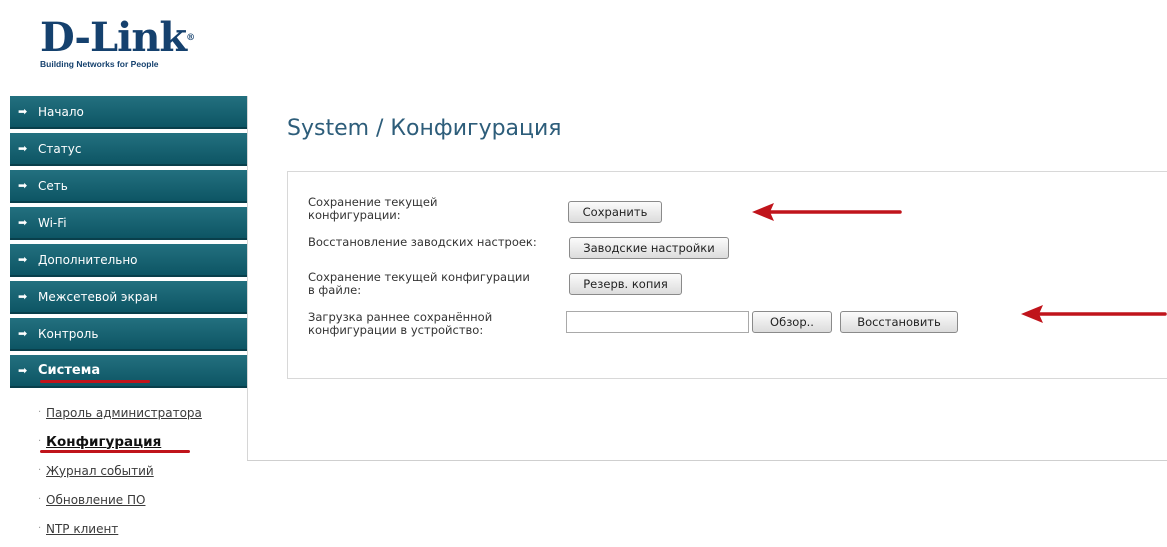 This screenshot has width=1167, height=547. Describe the element at coordinates (707, 460) in the screenshot. I see `content-divider-horizontal` at that location.